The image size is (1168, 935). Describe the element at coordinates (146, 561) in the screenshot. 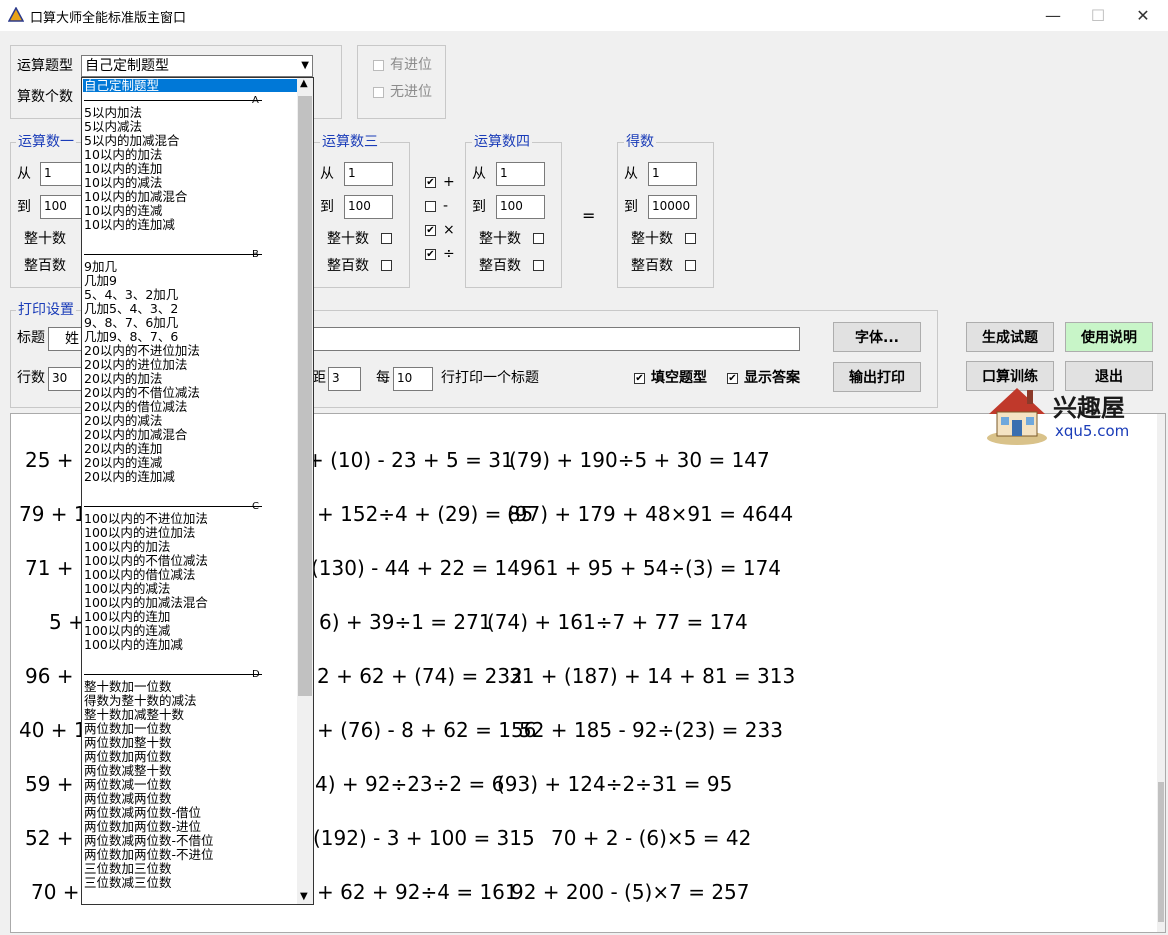

I see `dropdown-item: 100以内的不借位减法` at that location.